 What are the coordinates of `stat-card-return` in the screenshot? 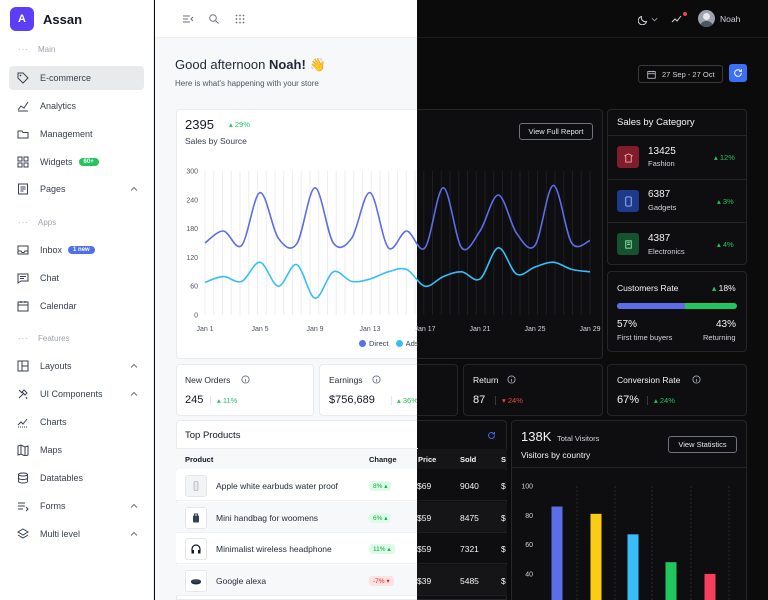 It's located at (533, 390).